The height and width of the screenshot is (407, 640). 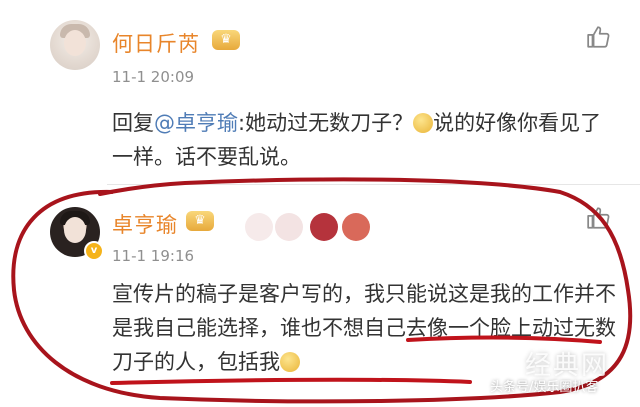 What do you see at coordinates (153, 256) in the screenshot?
I see `comment-timestamp: 11-1 19:16` at bounding box center [153, 256].